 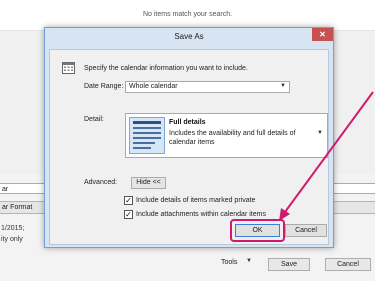 What do you see at coordinates (24, 188) in the screenshot?
I see `background-combo-left: ar` at bounding box center [24, 188].